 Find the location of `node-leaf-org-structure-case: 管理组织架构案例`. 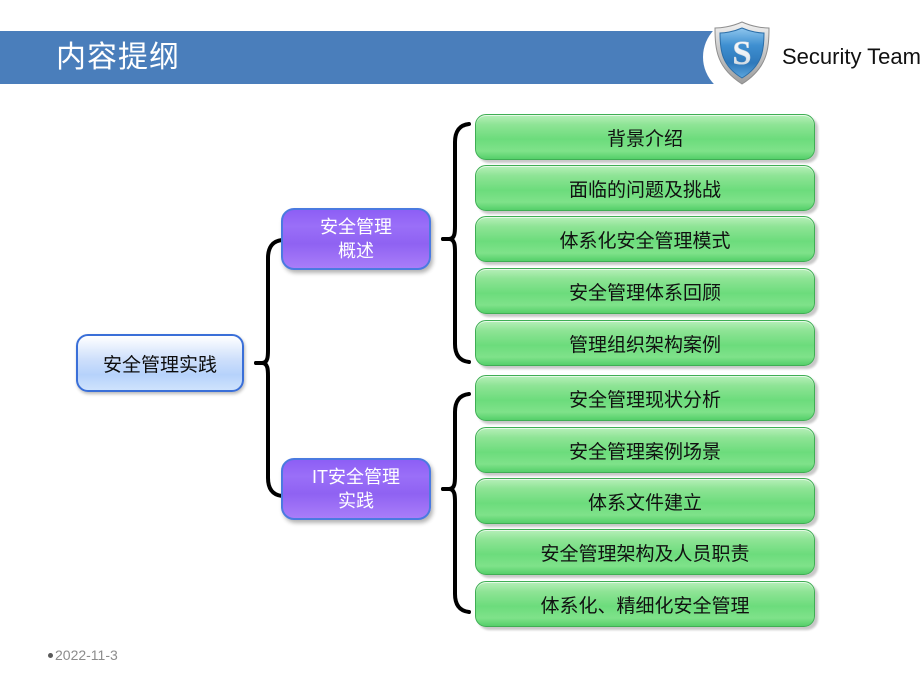

node-leaf-org-structure-case: 管理组织架构案例 is located at coordinates (645, 343).